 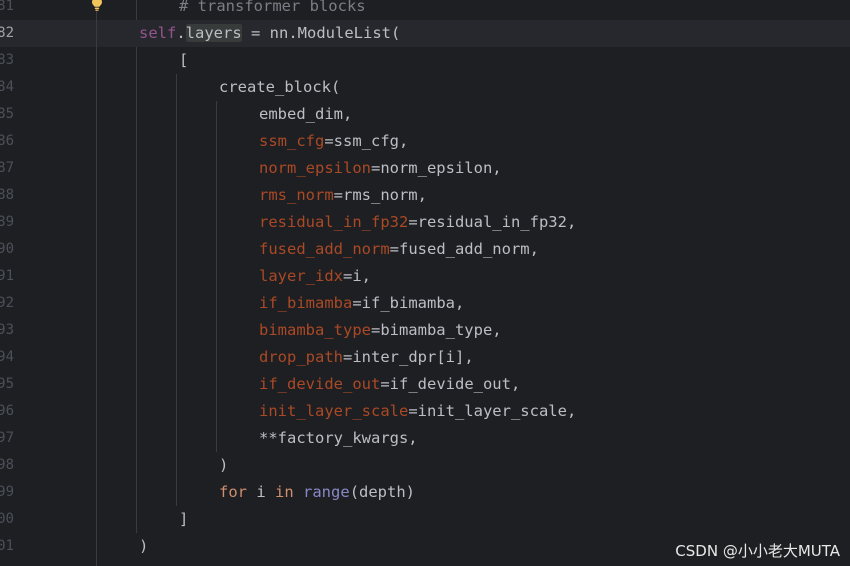 I want to click on line-number: 90, so click(x=7, y=249).